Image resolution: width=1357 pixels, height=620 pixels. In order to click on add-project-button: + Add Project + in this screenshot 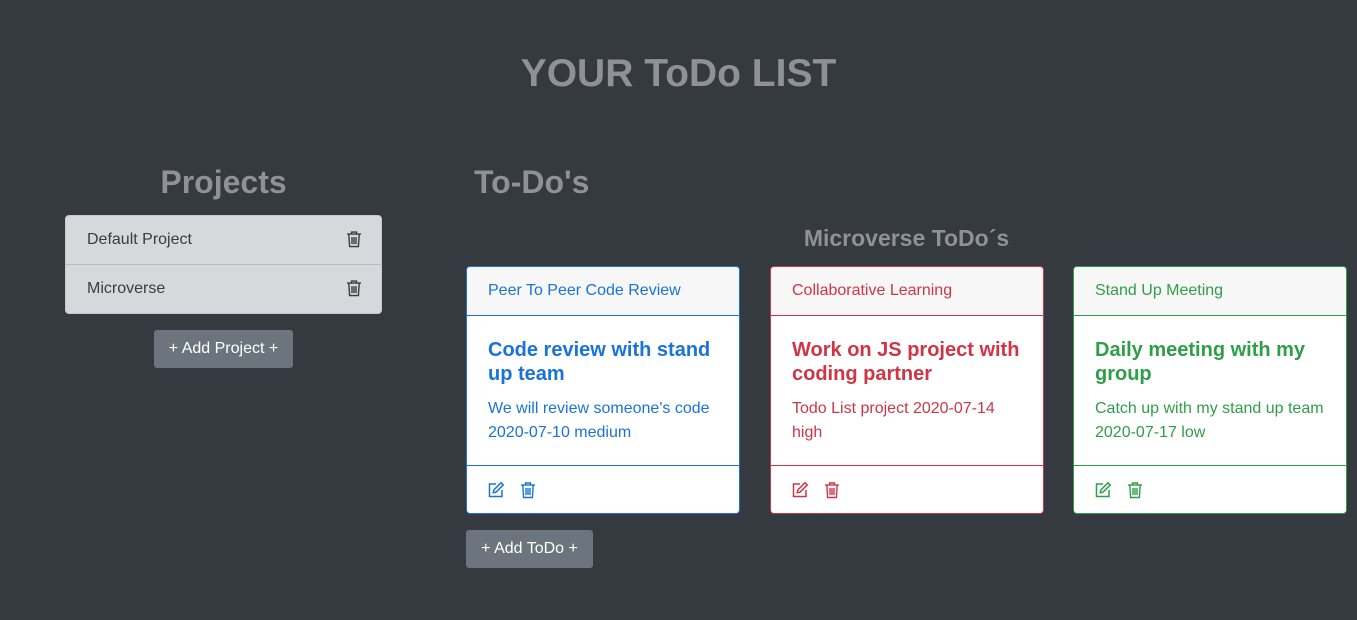, I will do `click(223, 349)`.